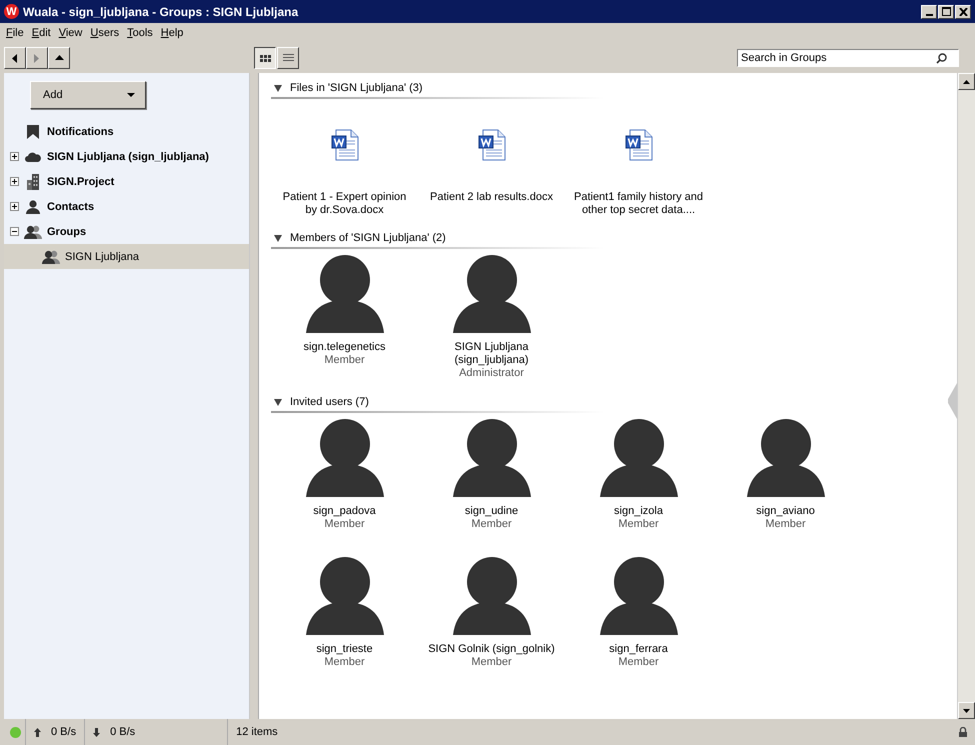 The height and width of the screenshot is (745, 975). Describe the element at coordinates (33, 207) in the screenshot. I see `person-icon` at that location.